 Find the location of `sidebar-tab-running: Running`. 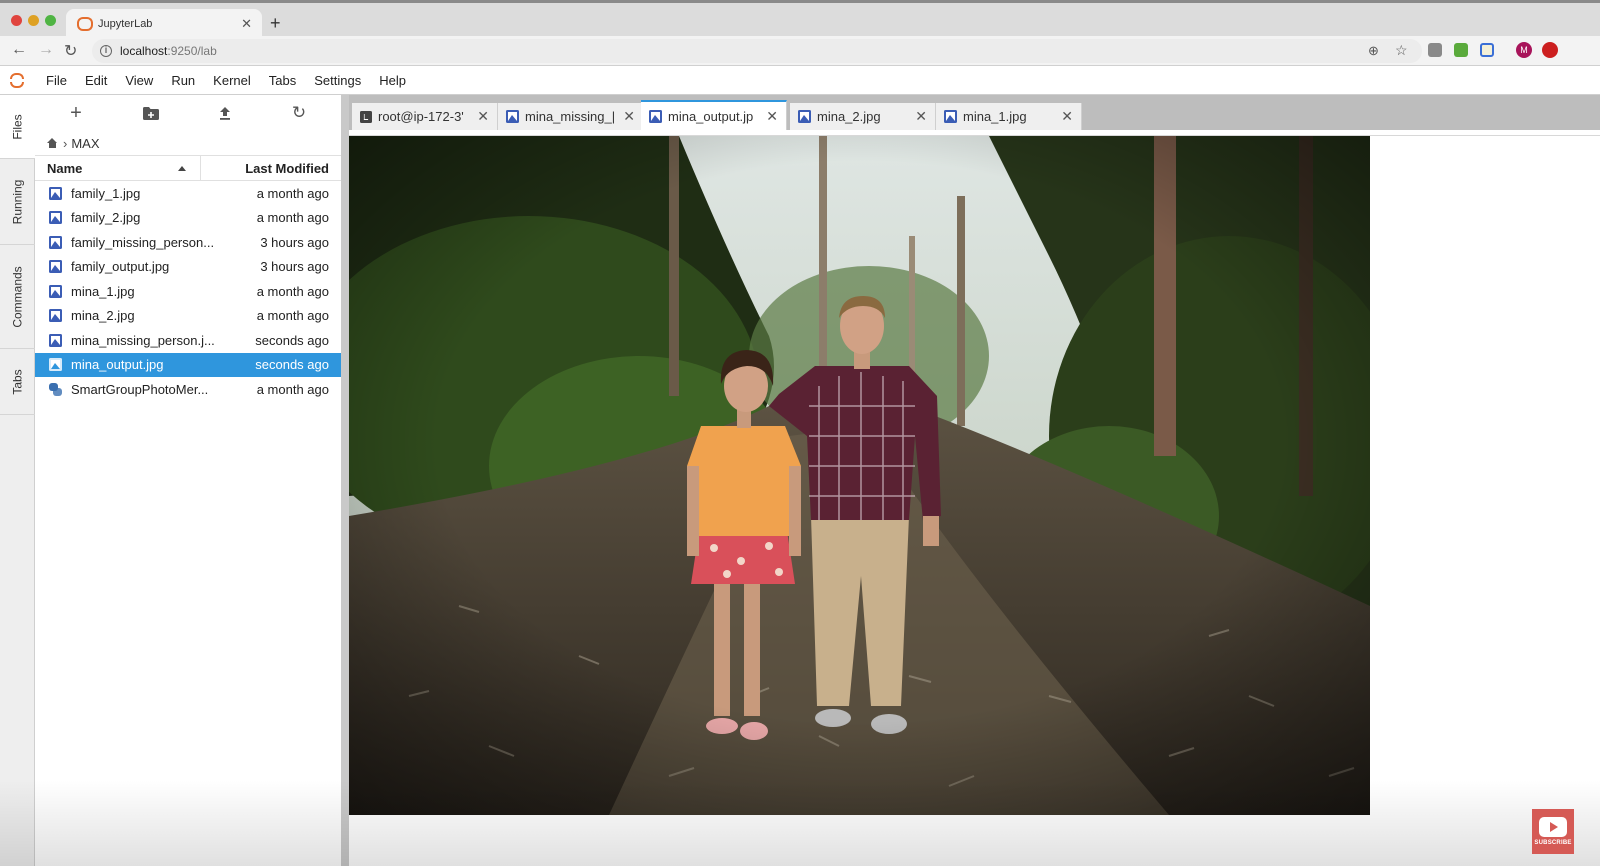

sidebar-tab-running: Running is located at coordinates (17, 202).